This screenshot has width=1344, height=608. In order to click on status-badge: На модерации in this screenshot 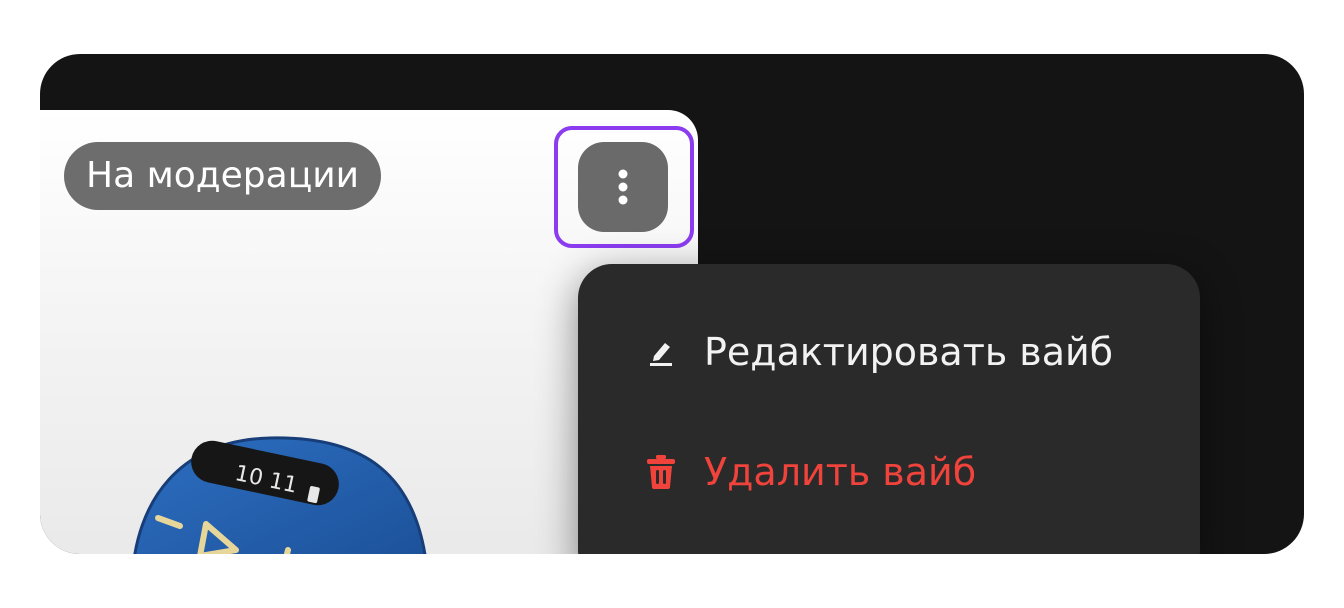, I will do `click(223, 176)`.